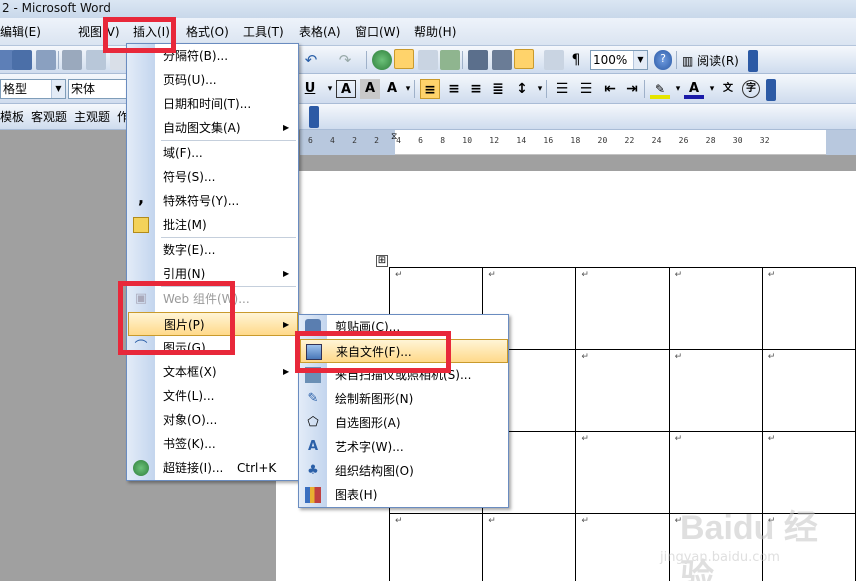 The height and width of the screenshot is (581, 856). Describe the element at coordinates (728, 89) in the screenshot. I see `phonetic-guide-icon: 文` at that location.